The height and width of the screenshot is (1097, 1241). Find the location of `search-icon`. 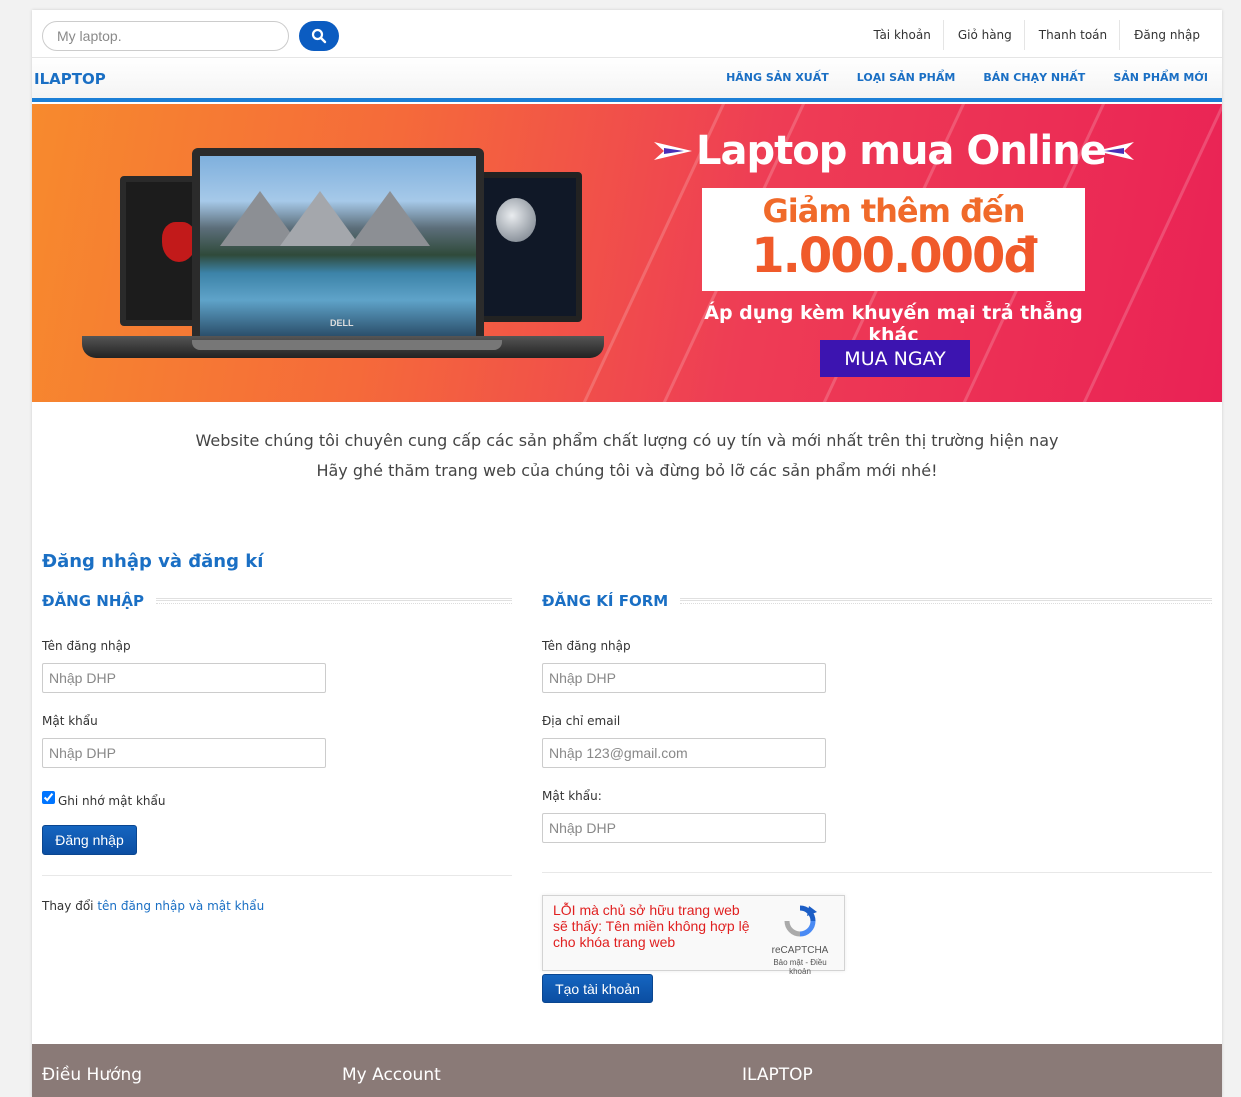

search-icon is located at coordinates (319, 36).